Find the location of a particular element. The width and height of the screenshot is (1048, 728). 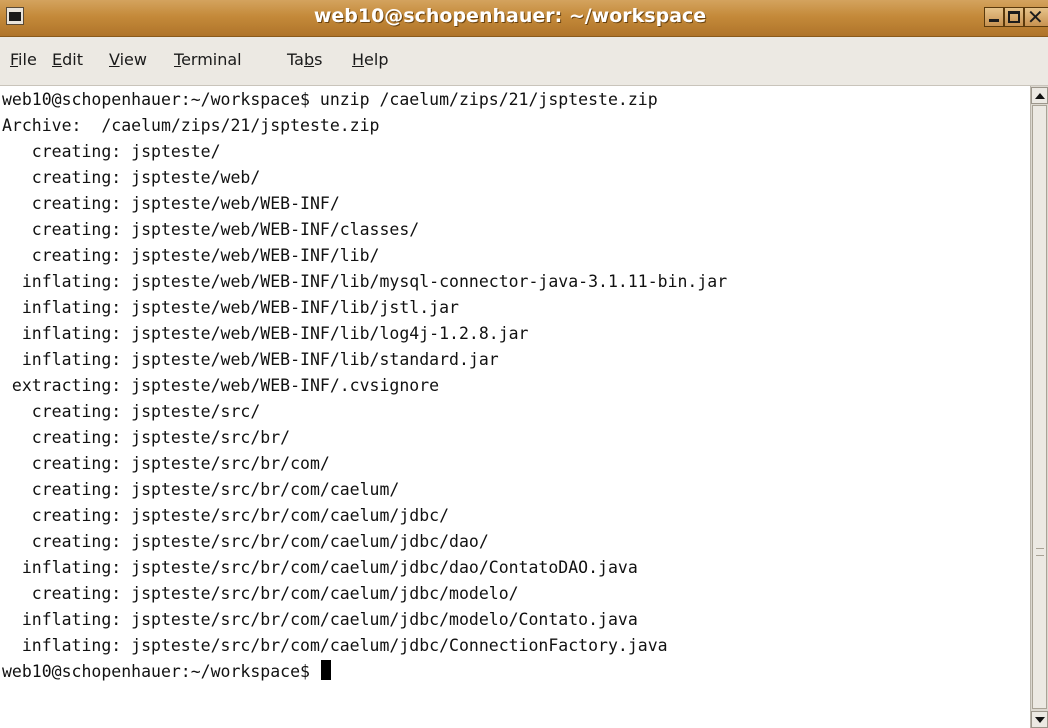

terminal-line: creating: jspteste/web/ is located at coordinates (131, 177).